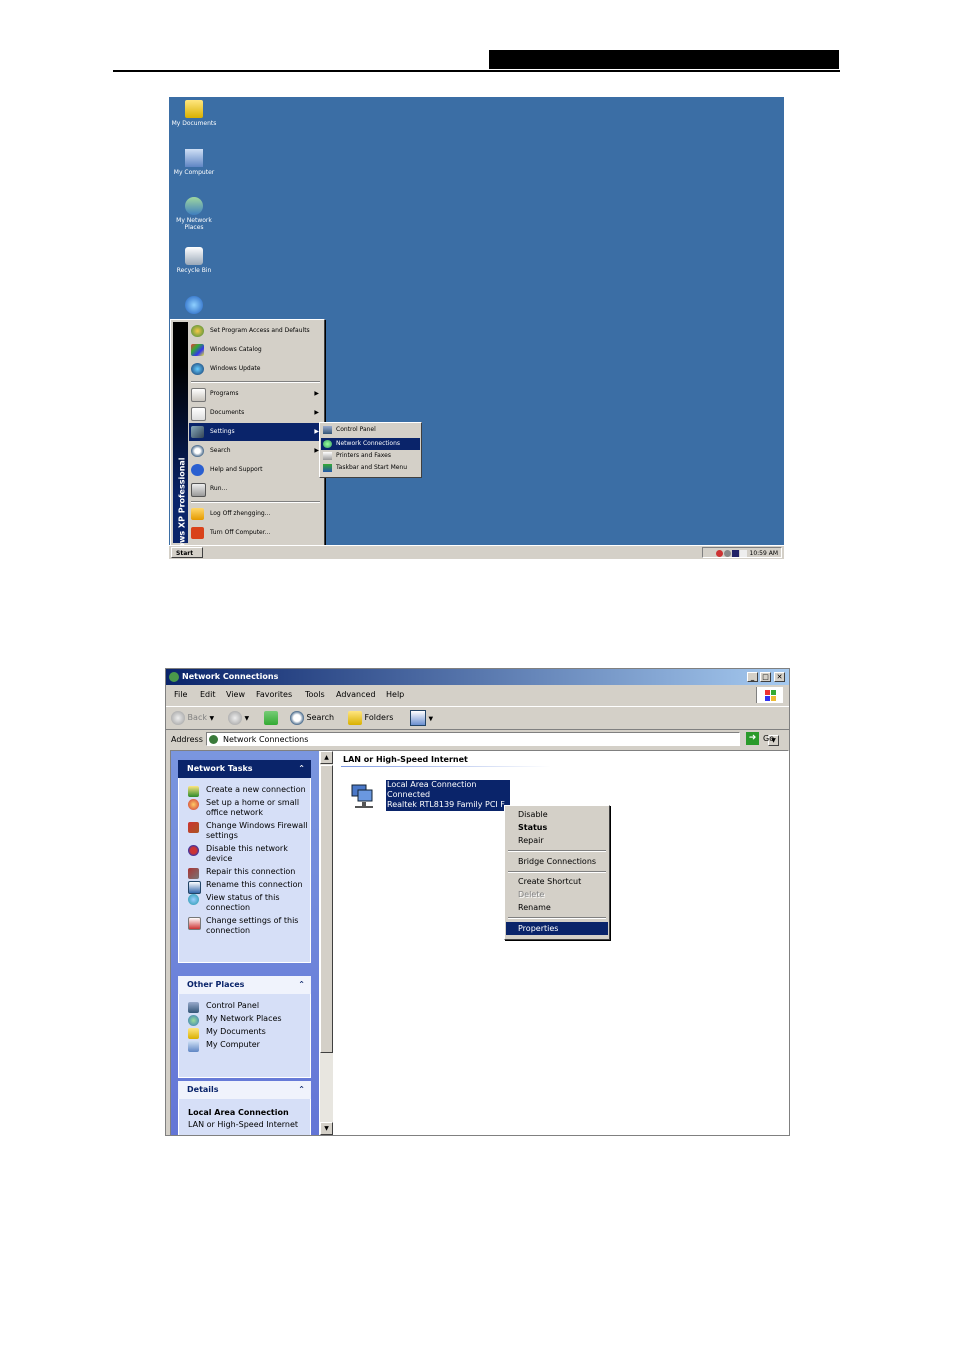  What do you see at coordinates (197, 369) in the screenshot?
I see `windows-update-icon` at bounding box center [197, 369].